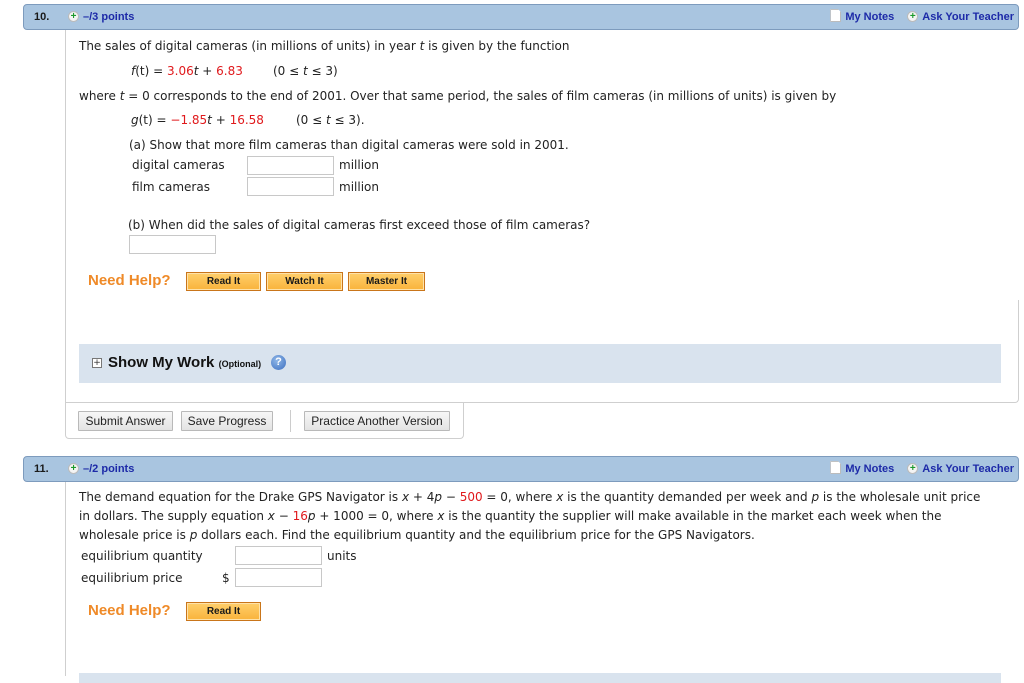 This screenshot has height=683, width=1024. What do you see at coordinates (226, 578) in the screenshot?
I see `dollar-prefix: $` at bounding box center [226, 578].